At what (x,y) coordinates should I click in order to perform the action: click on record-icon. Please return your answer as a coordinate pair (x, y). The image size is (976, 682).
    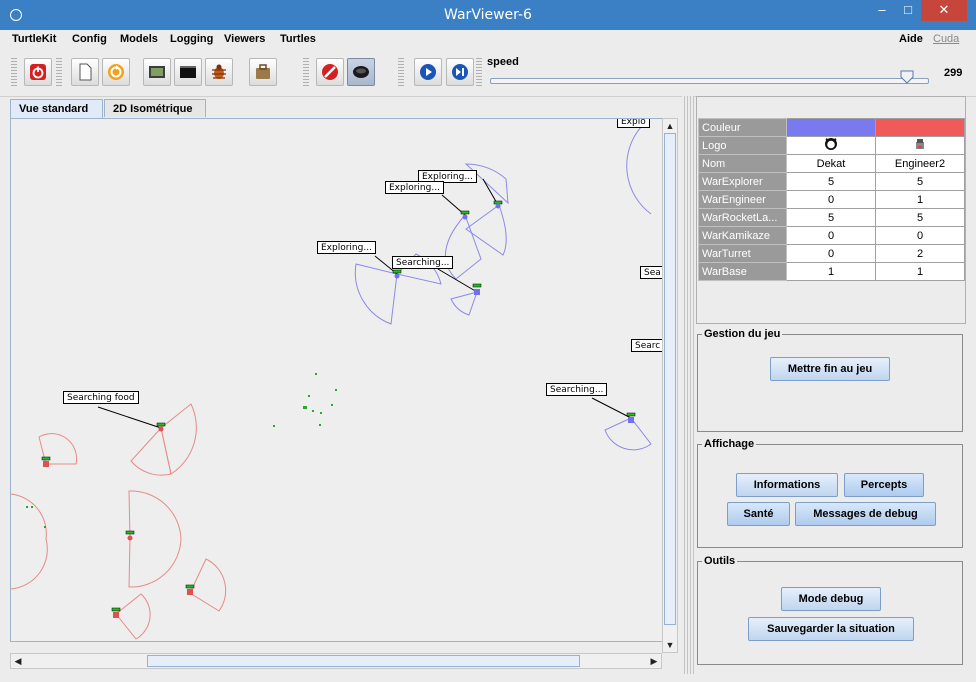
    Looking at the image, I should click on (361, 72).